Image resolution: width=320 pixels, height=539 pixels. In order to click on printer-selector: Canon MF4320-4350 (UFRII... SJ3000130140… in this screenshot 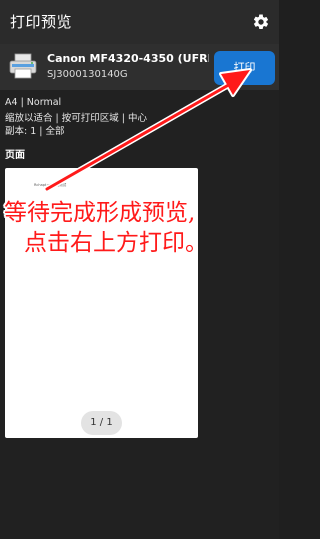, I will do `click(139, 67)`.